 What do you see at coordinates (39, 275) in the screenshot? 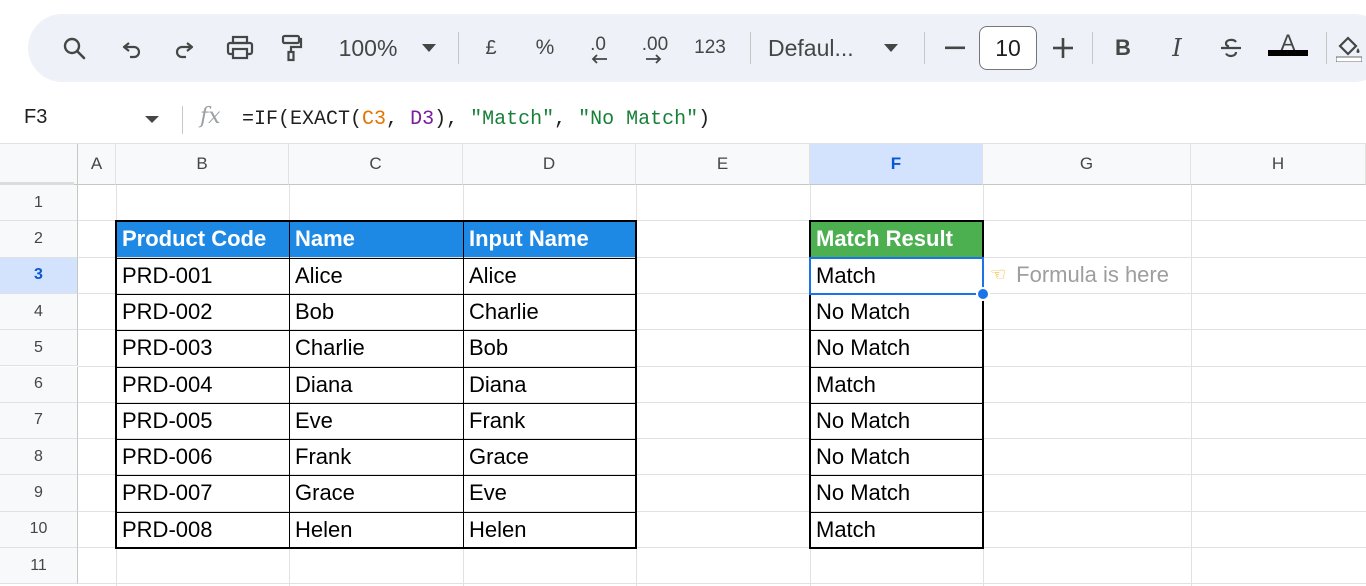
I see `row-header-3: 3` at bounding box center [39, 275].